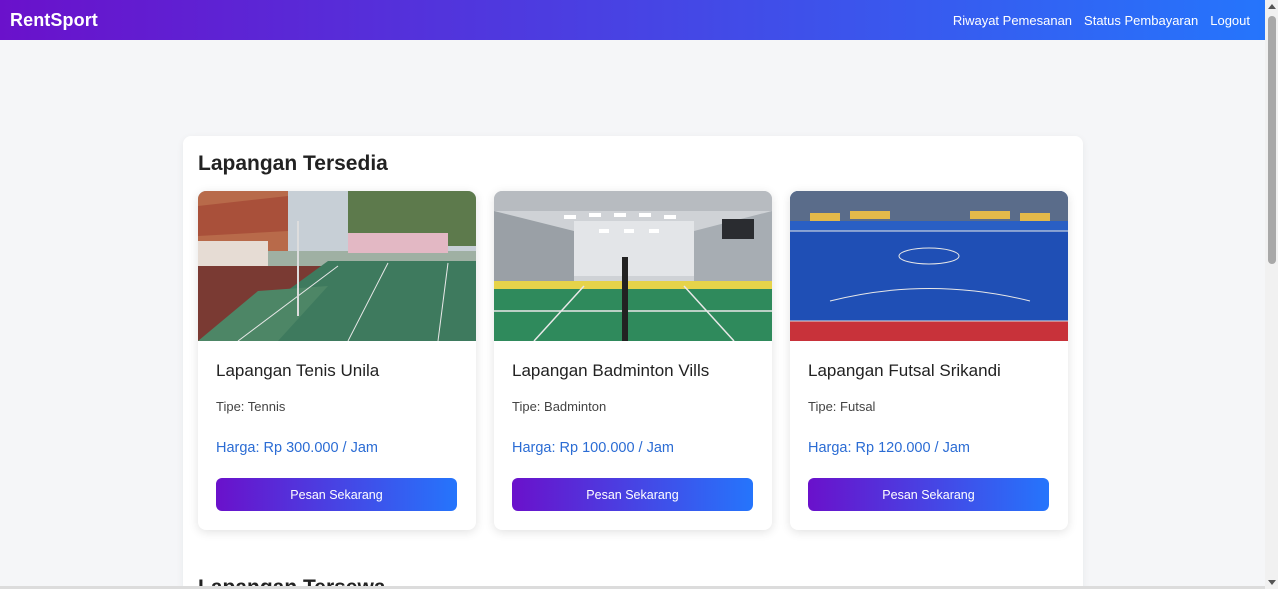  What do you see at coordinates (904, 370) in the screenshot?
I see `field-name: Lapangan Futsal Srikandi` at bounding box center [904, 370].